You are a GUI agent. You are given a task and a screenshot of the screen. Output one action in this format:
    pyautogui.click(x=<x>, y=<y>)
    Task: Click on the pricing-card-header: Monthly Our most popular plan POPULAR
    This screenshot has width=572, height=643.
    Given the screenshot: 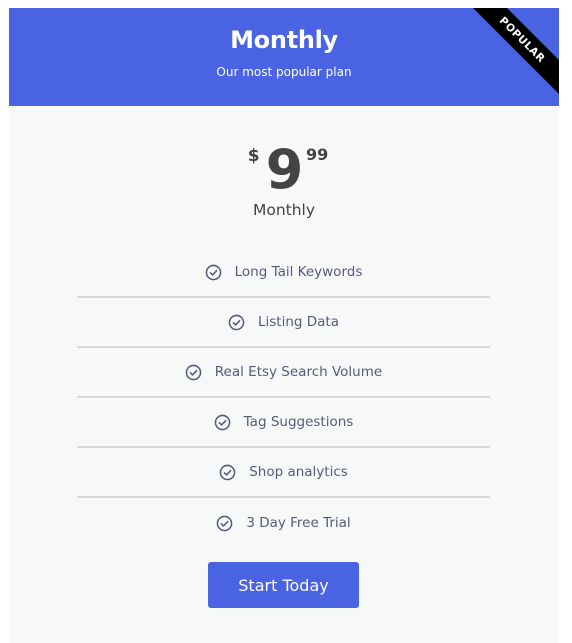 What is the action you would take?
    pyautogui.click(x=284, y=57)
    